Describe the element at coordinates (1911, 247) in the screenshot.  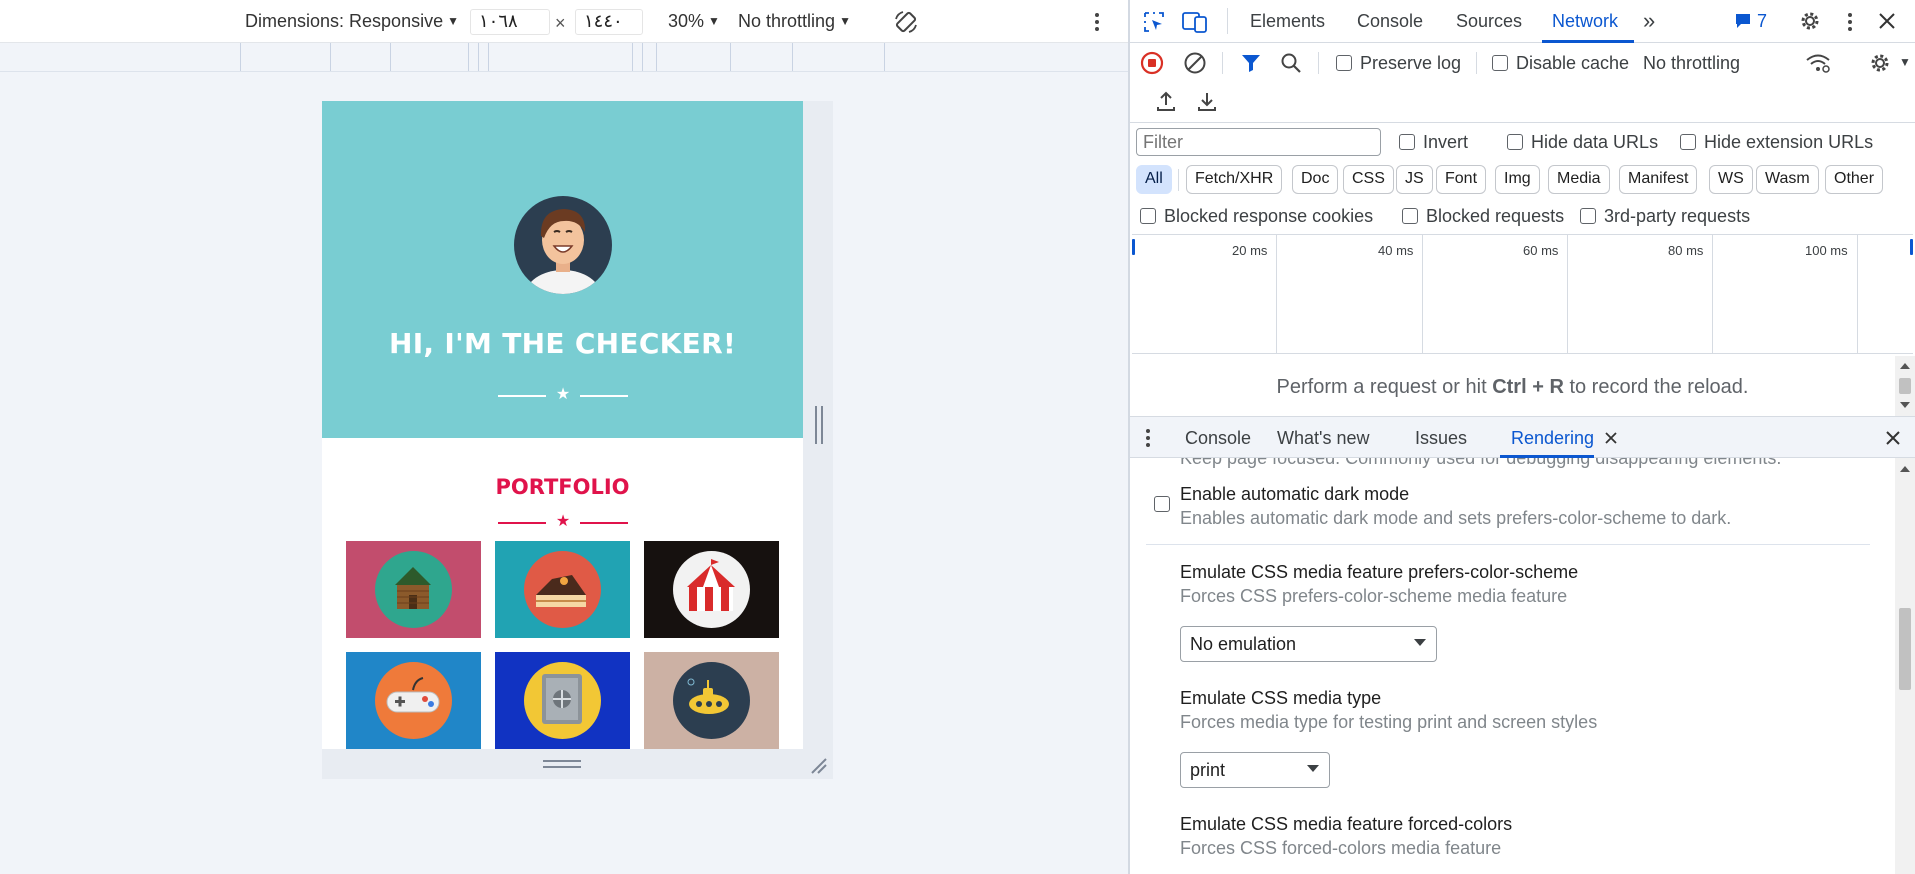
I see `timeline-end-handle` at that location.